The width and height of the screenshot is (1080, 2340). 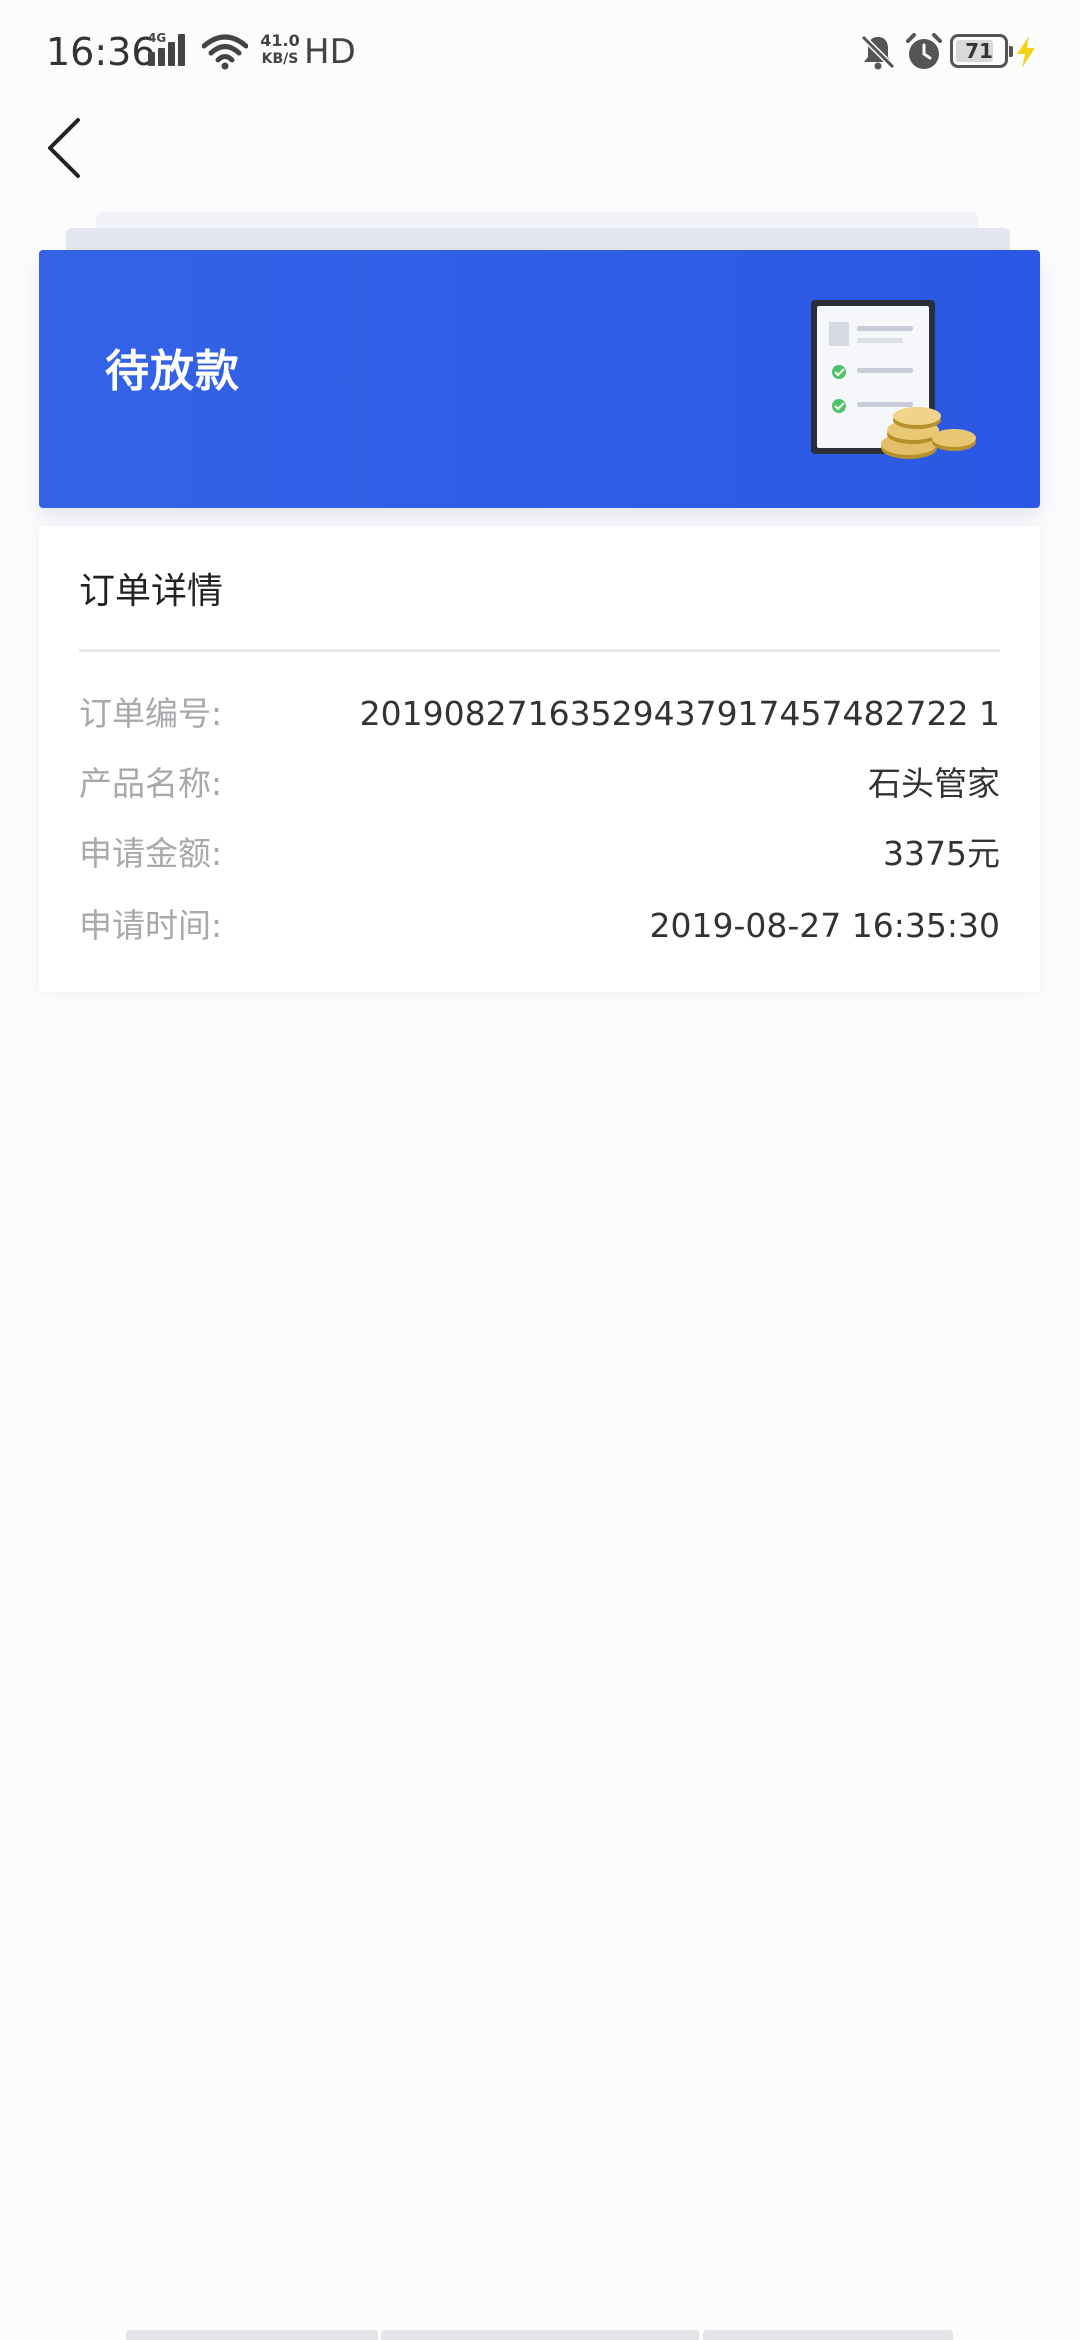 I want to click on apply-amount-row: 申请金额: 3375元, so click(x=539, y=854).